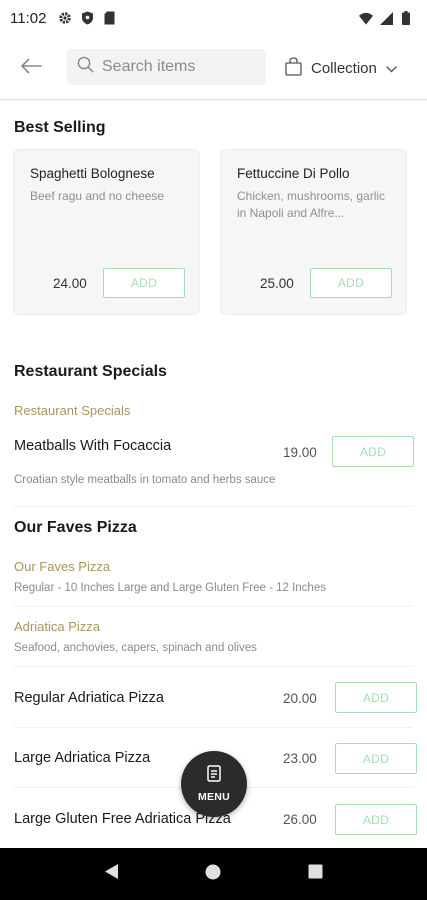  What do you see at coordinates (214, 776) in the screenshot?
I see `menu-document-icon` at bounding box center [214, 776].